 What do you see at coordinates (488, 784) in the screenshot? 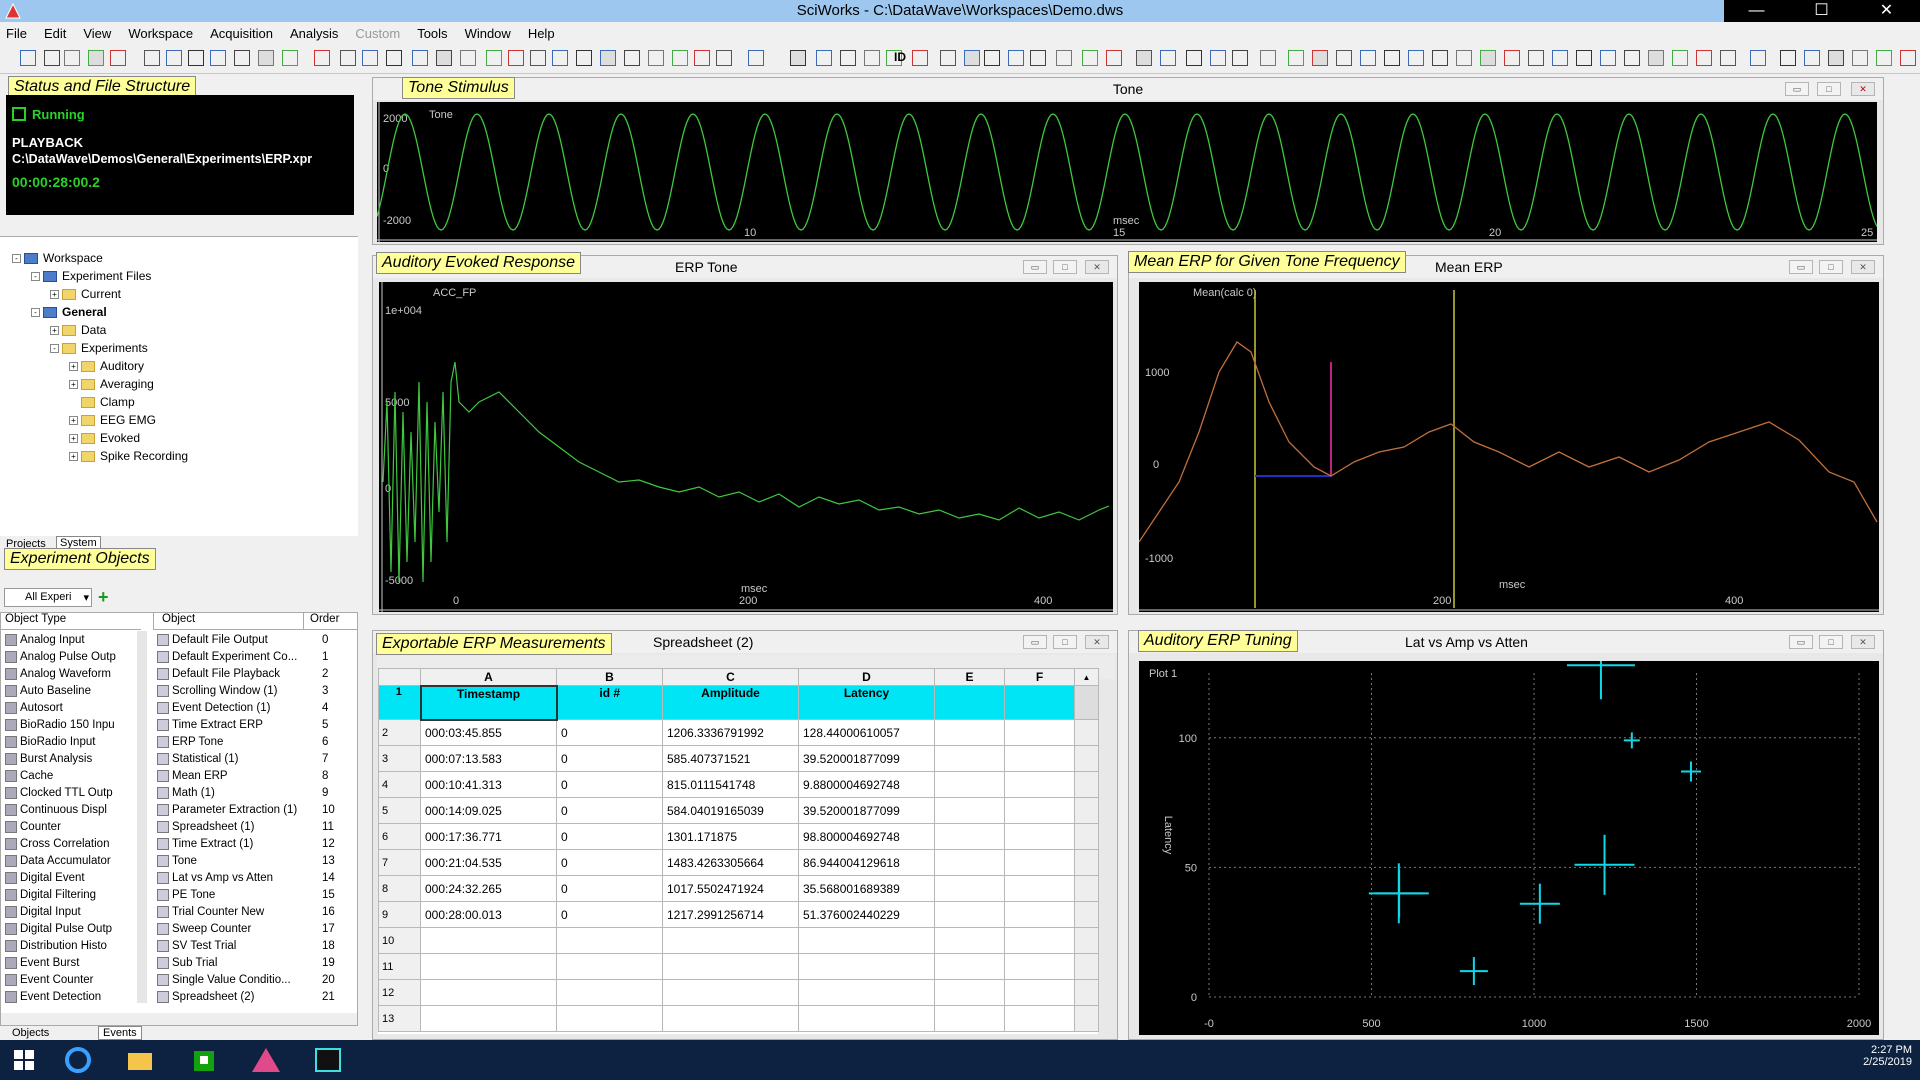
I see `cell: 000:10:41.313` at bounding box center [488, 784].